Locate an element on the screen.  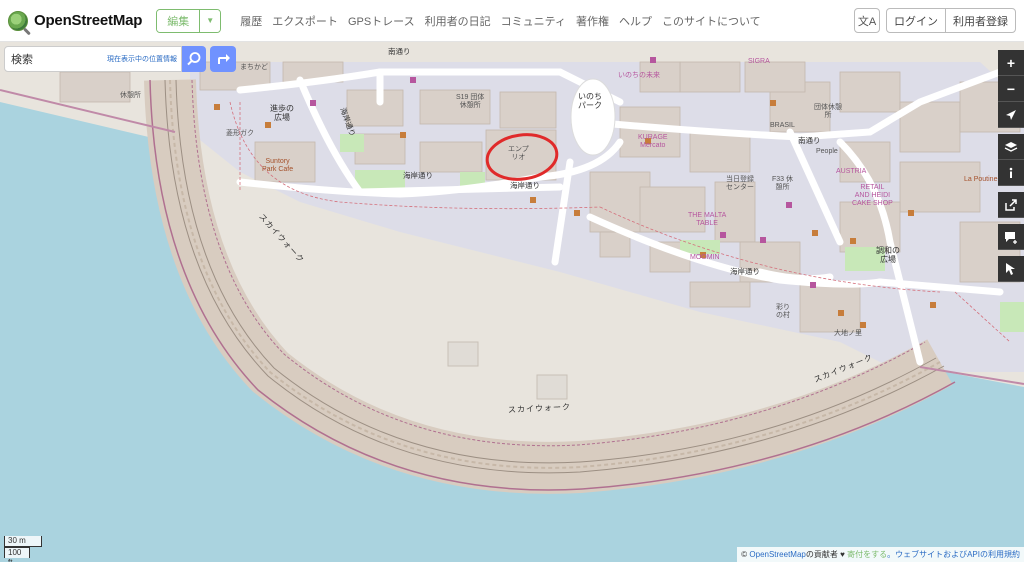
layers-button is located at coordinates (1011, 147).